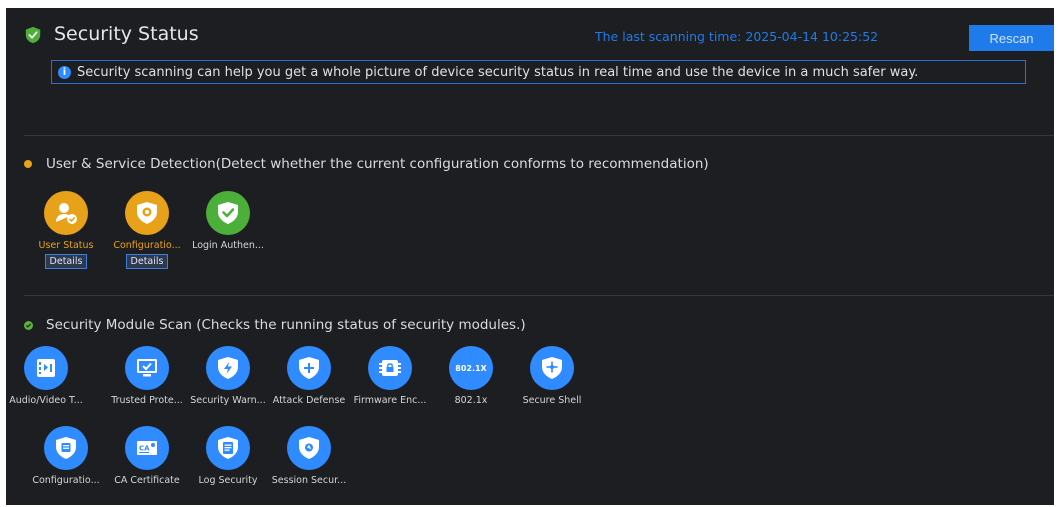 The height and width of the screenshot is (507, 1060). I want to click on item-label: Secure Shell, so click(552, 400).